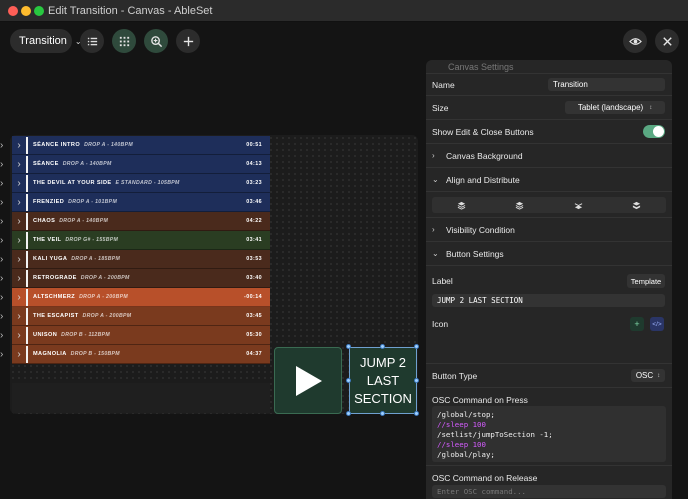 This screenshot has width=688, height=499. Describe the element at coordinates (46, 41) in the screenshot. I see `canvas-select: Transition ⌄` at that location.